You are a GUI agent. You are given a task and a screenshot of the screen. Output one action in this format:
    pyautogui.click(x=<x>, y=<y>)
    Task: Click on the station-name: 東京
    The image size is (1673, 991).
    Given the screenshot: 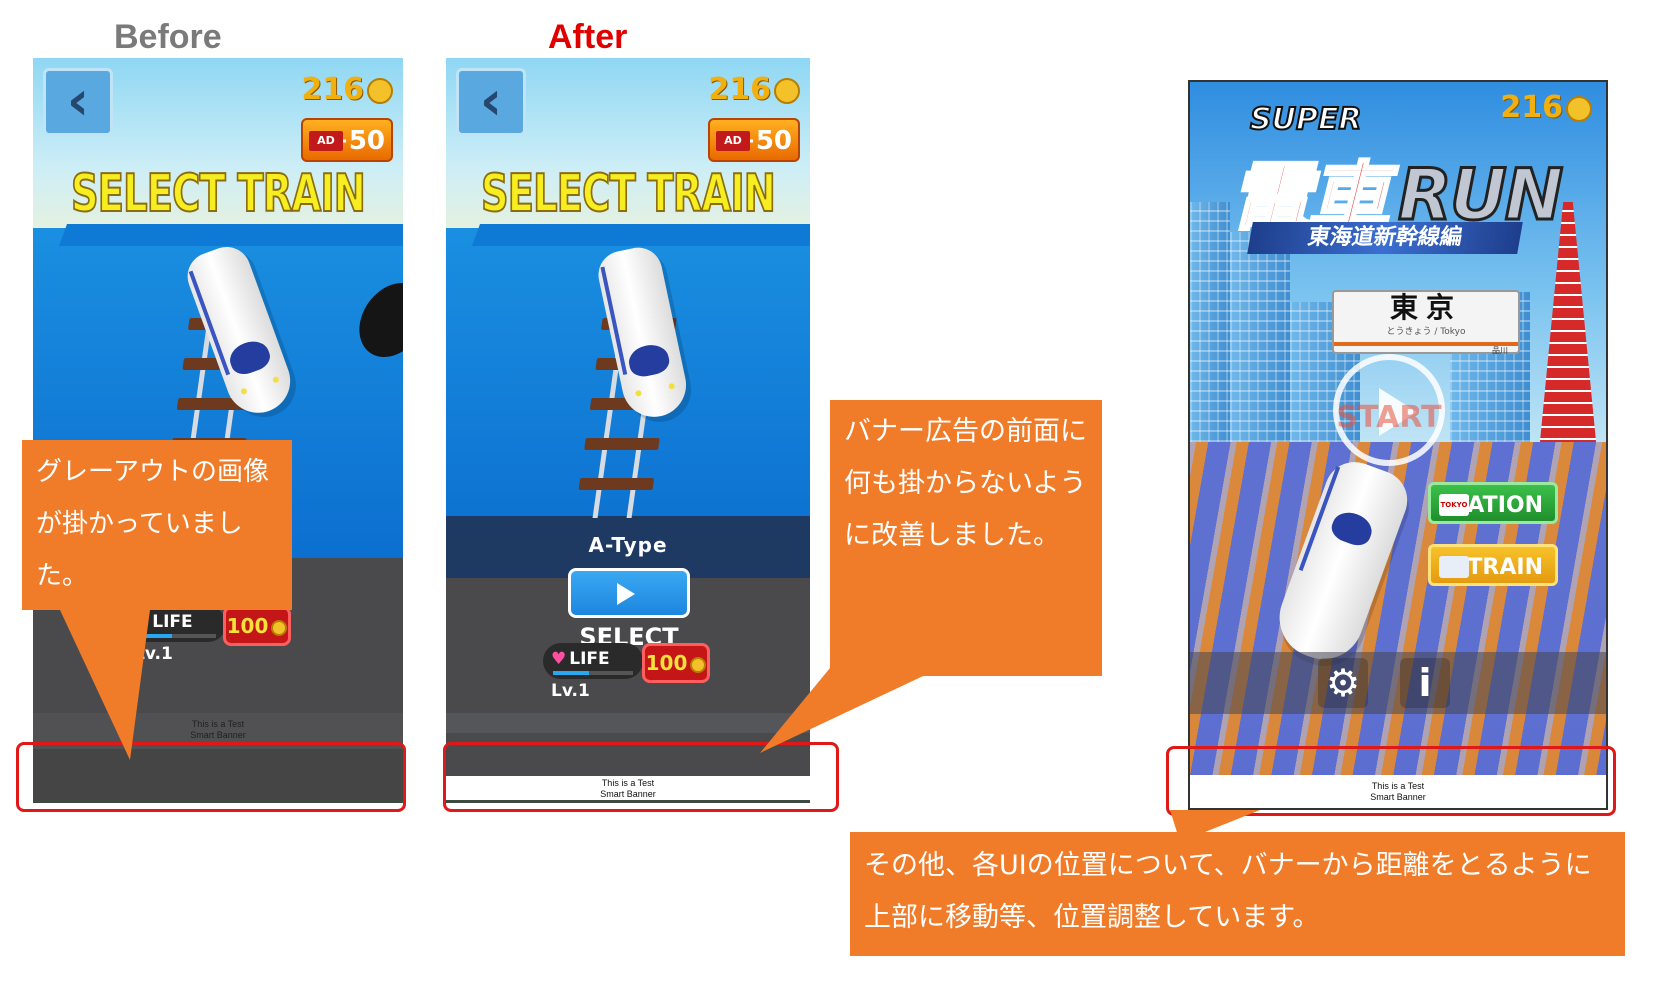 What is the action you would take?
    pyautogui.click(x=1425, y=307)
    